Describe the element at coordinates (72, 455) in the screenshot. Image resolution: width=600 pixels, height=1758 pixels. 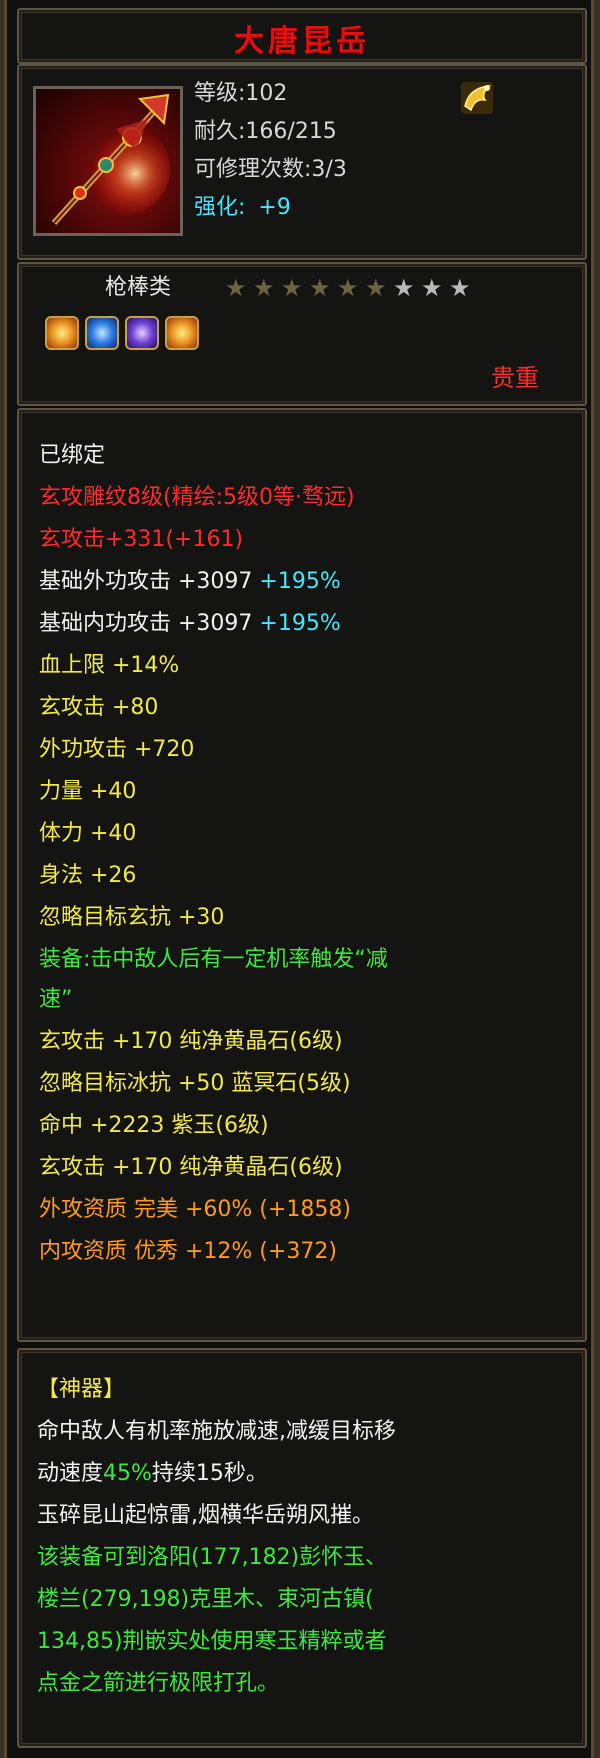
I see `bound-status: 已绑定` at that location.